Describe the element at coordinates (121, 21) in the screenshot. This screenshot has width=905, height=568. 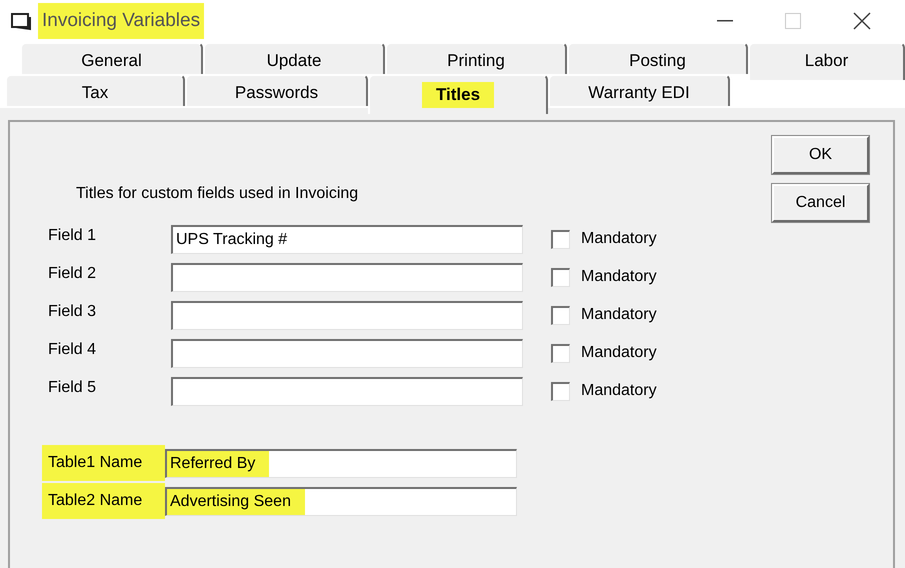
I see `window-title: Invoicing Variables` at that location.